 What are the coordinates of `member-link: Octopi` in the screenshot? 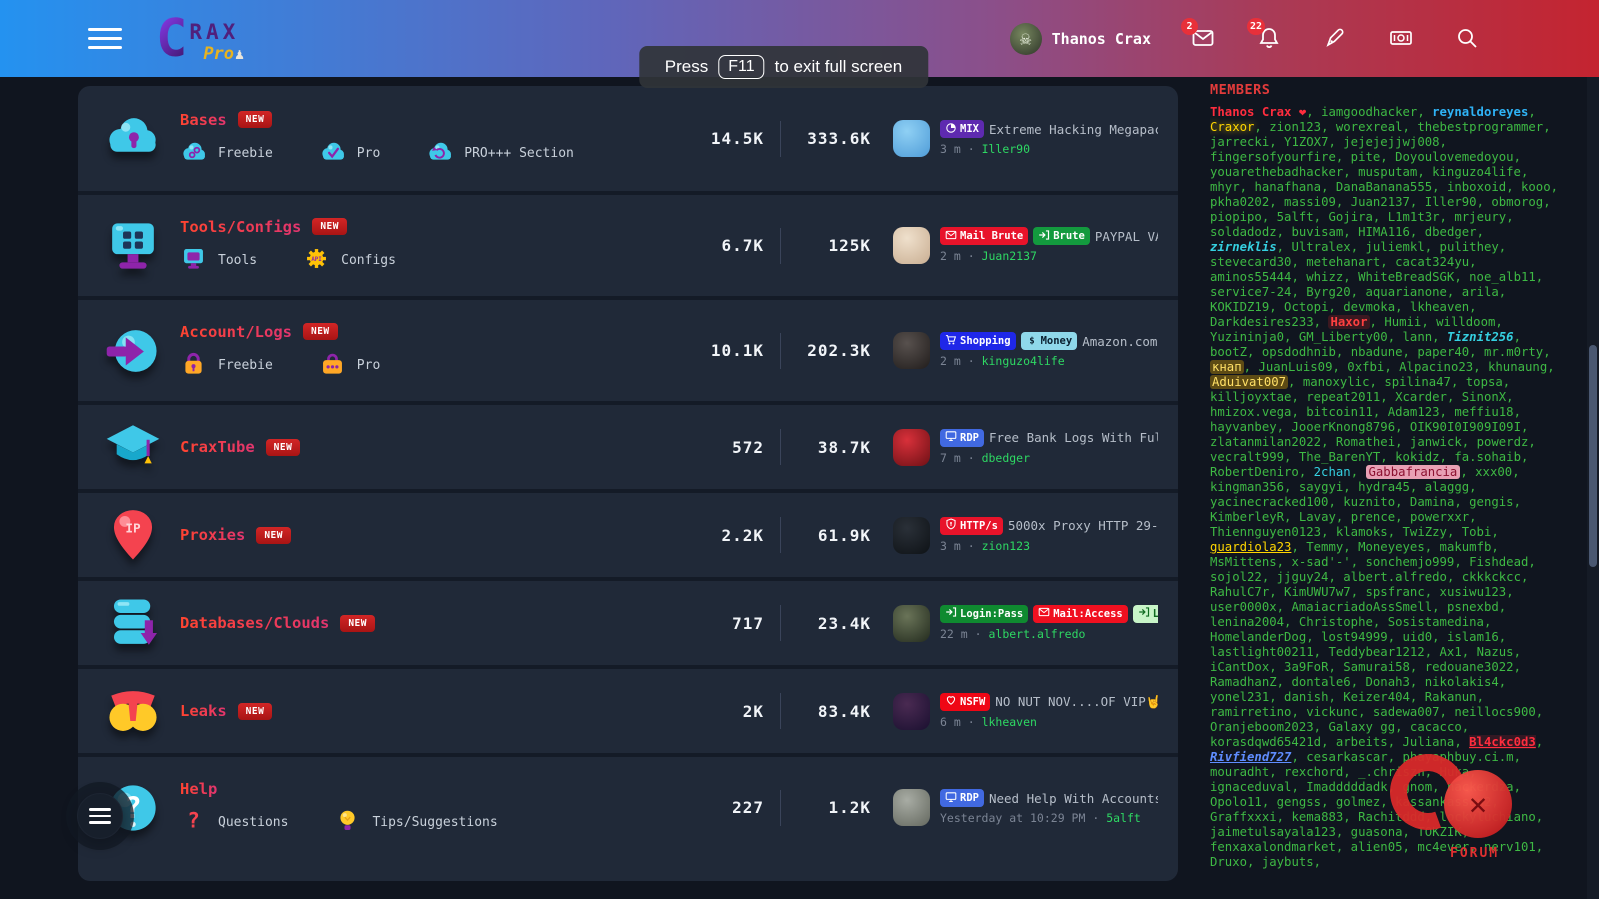 It's located at (1306, 307).